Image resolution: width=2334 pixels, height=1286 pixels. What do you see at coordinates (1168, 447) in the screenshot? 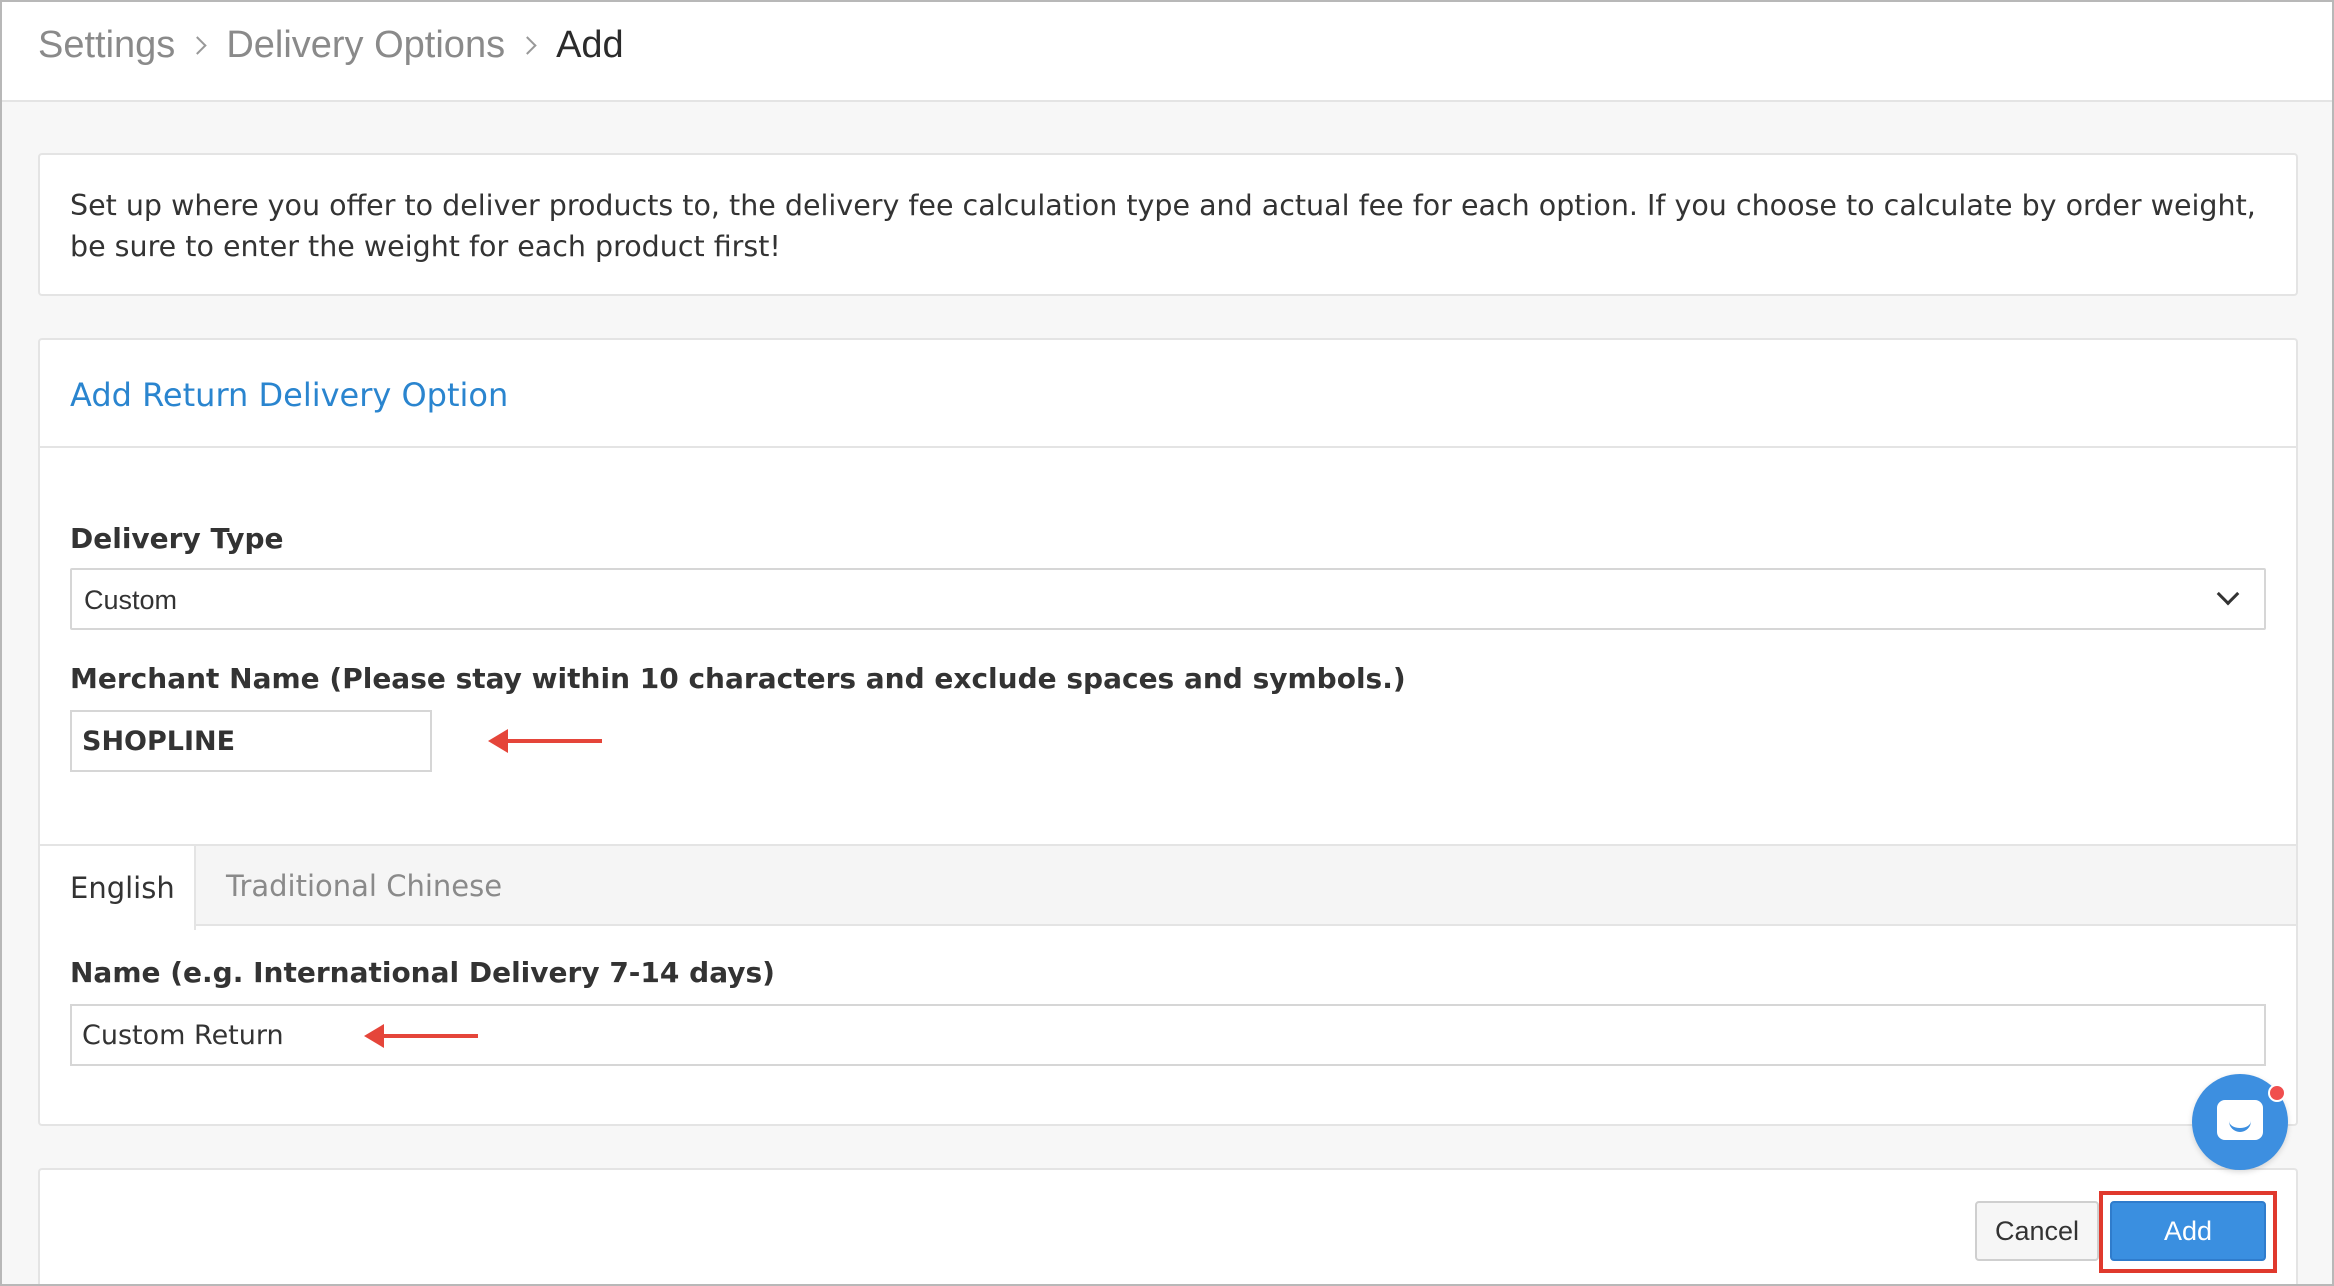
I see `divider` at bounding box center [1168, 447].